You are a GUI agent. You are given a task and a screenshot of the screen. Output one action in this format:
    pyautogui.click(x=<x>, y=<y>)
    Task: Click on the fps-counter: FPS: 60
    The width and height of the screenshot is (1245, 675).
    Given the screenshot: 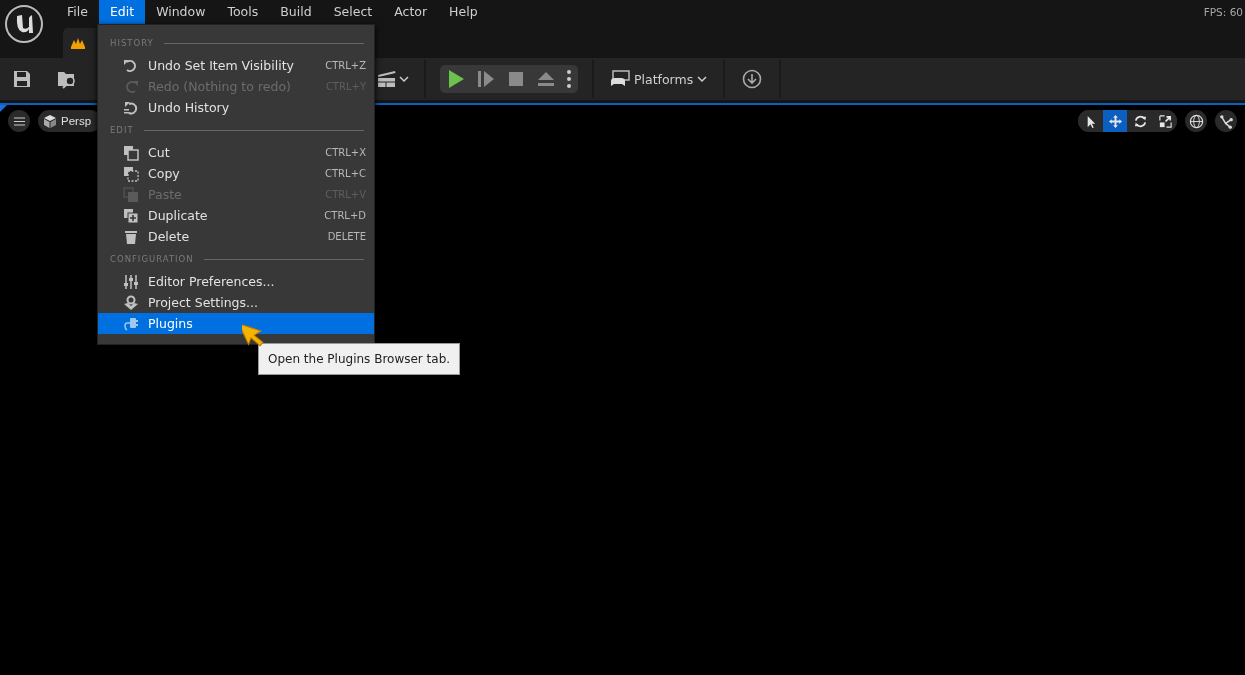 What is the action you would take?
    pyautogui.click(x=1223, y=12)
    